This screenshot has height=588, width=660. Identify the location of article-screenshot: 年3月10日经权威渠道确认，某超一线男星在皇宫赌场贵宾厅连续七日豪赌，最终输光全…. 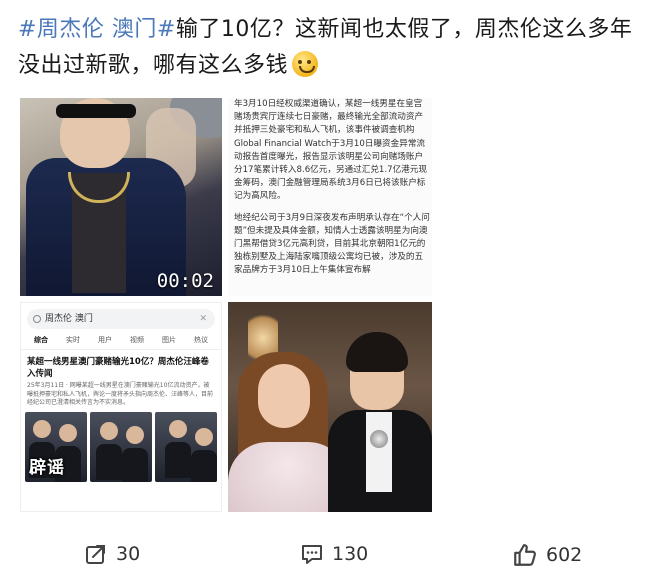
(330, 197).